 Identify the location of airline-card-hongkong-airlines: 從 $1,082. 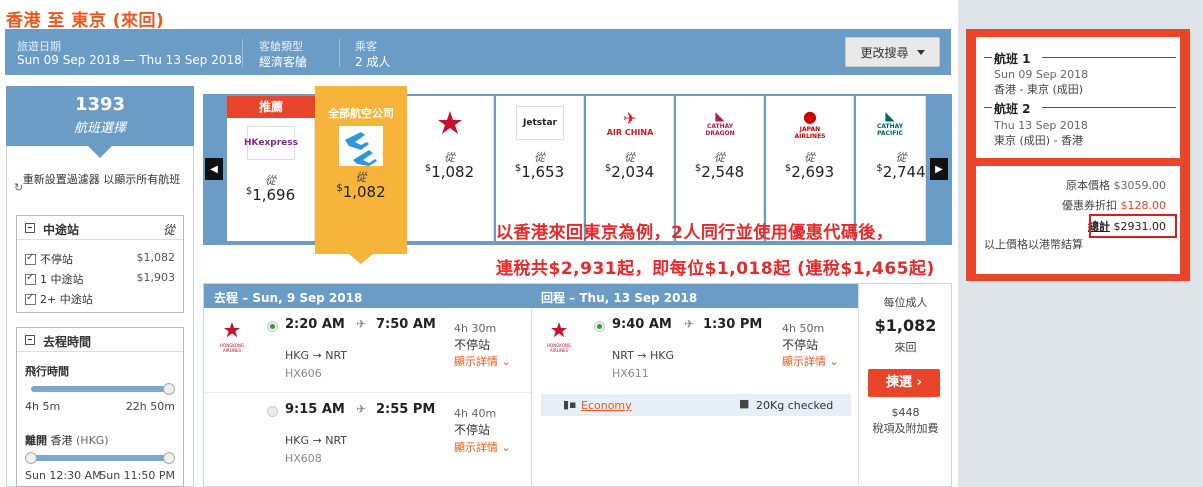
(450, 168).